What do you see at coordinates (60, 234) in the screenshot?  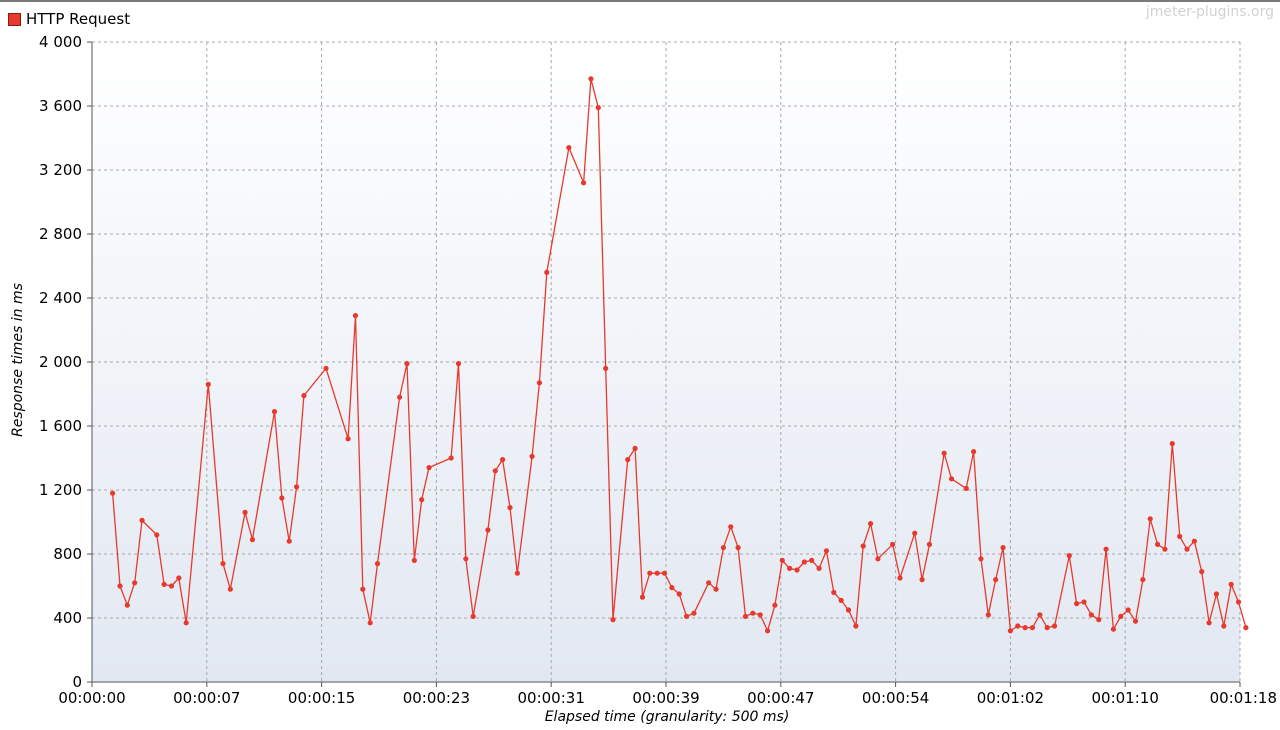 I see `y-tick-label: 2 800` at bounding box center [60, 234].